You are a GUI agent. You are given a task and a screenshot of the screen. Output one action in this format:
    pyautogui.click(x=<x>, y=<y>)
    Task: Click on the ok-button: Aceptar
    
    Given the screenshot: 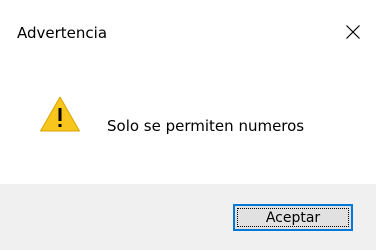 What is the action you would take?
    pyautogui.click(x=293, y=217)
    